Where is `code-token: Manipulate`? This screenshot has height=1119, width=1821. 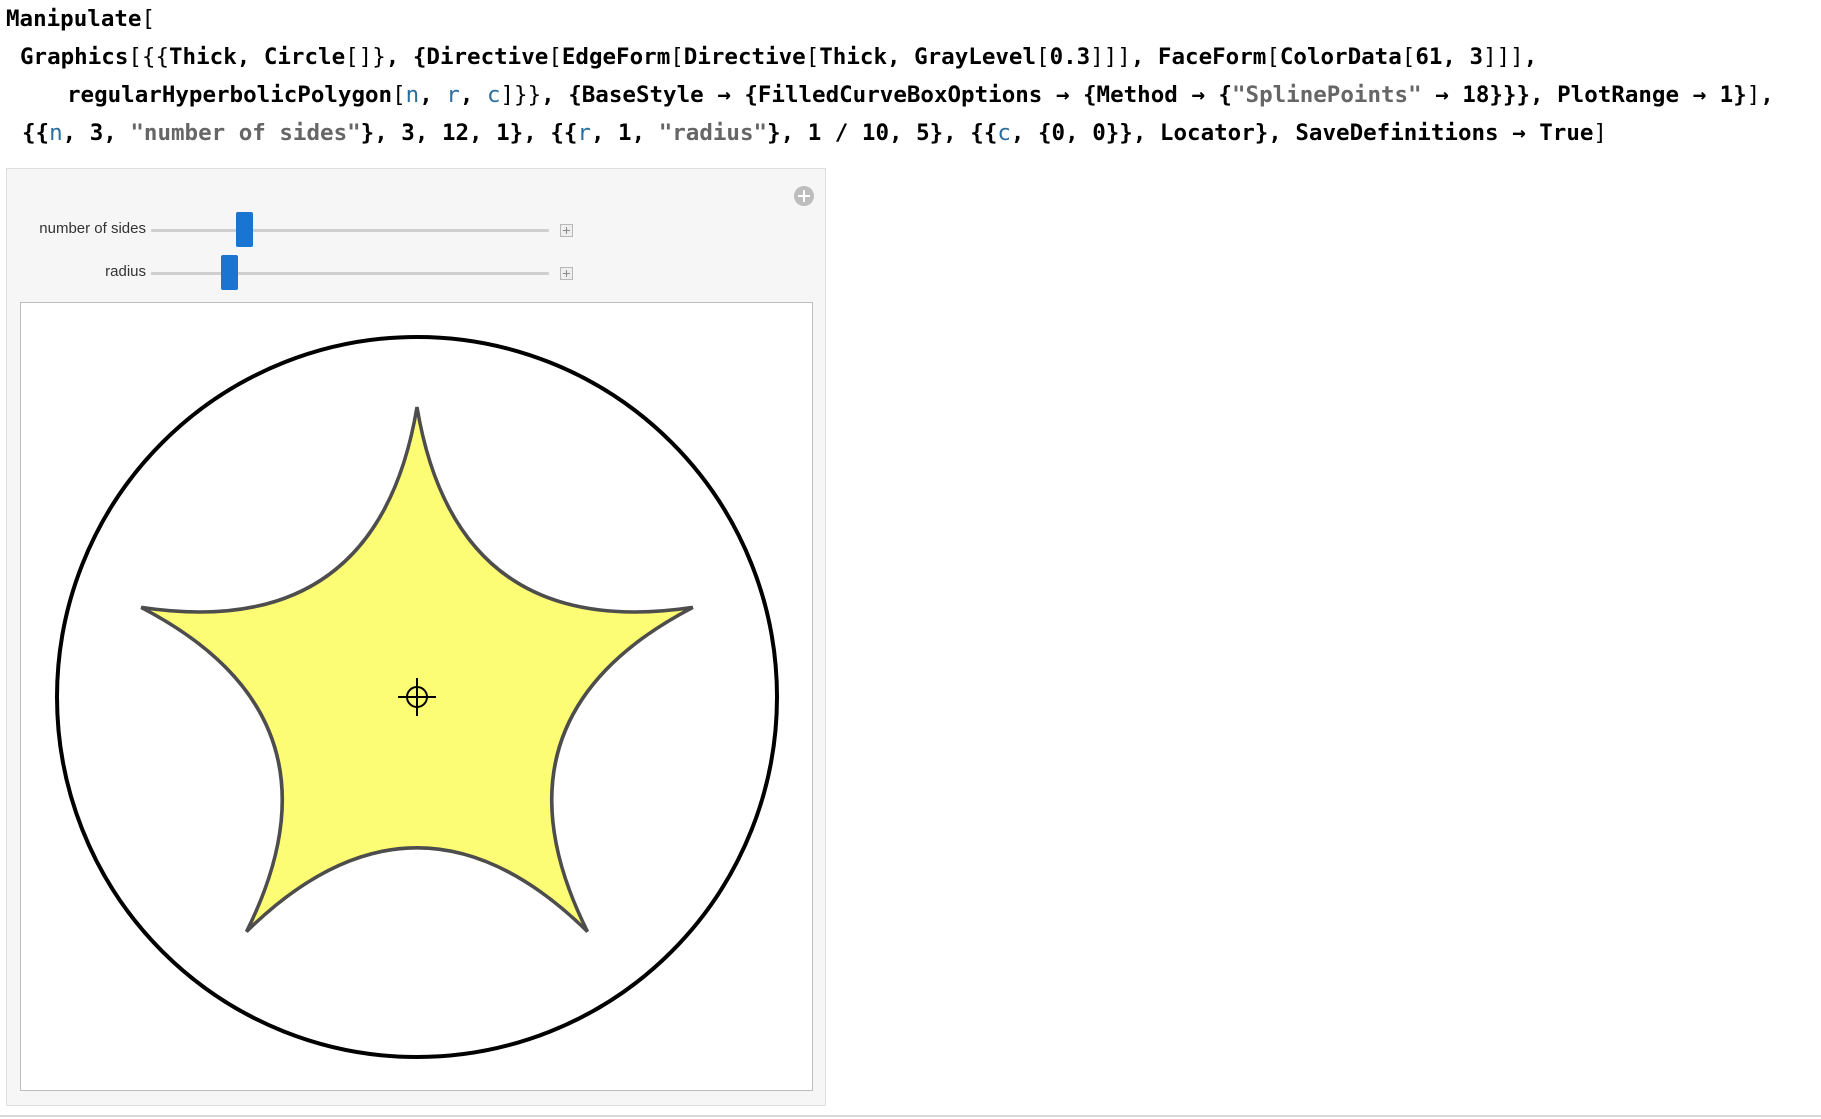
code-token: Manipulate is located at coordinates (74, 19).